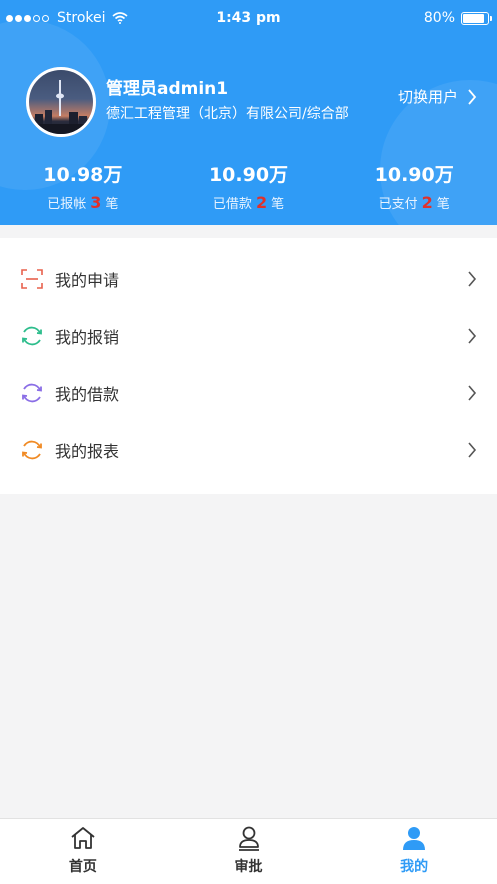  Describe the element at coordinates (248, 838) in the screenshot. I see `approval-icon` at that location.